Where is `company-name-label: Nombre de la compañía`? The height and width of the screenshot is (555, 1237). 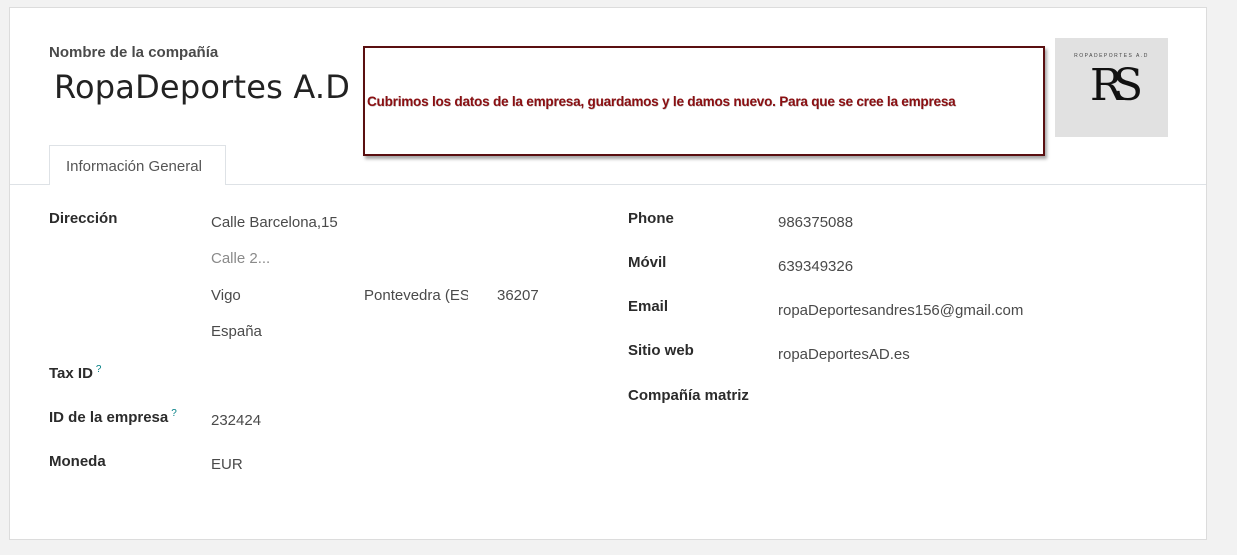 company-name-label: Nombre de la compañía is located at coordinates (134, 52).